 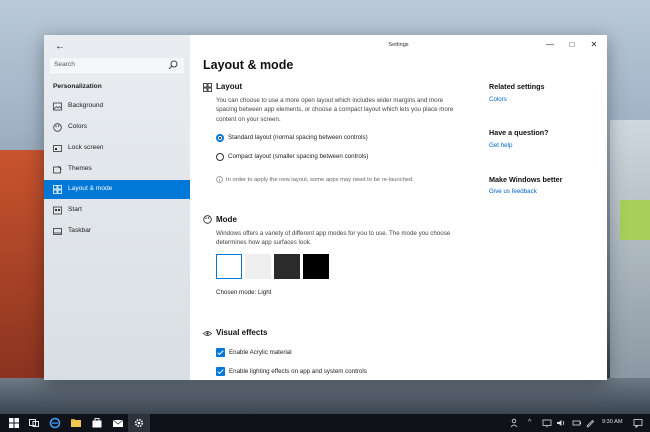 What do you see at coordinates (526, 179) in the screenshot?
I see `make-windows-better-heading: Make Windows better` at bounding box center [526, 179].